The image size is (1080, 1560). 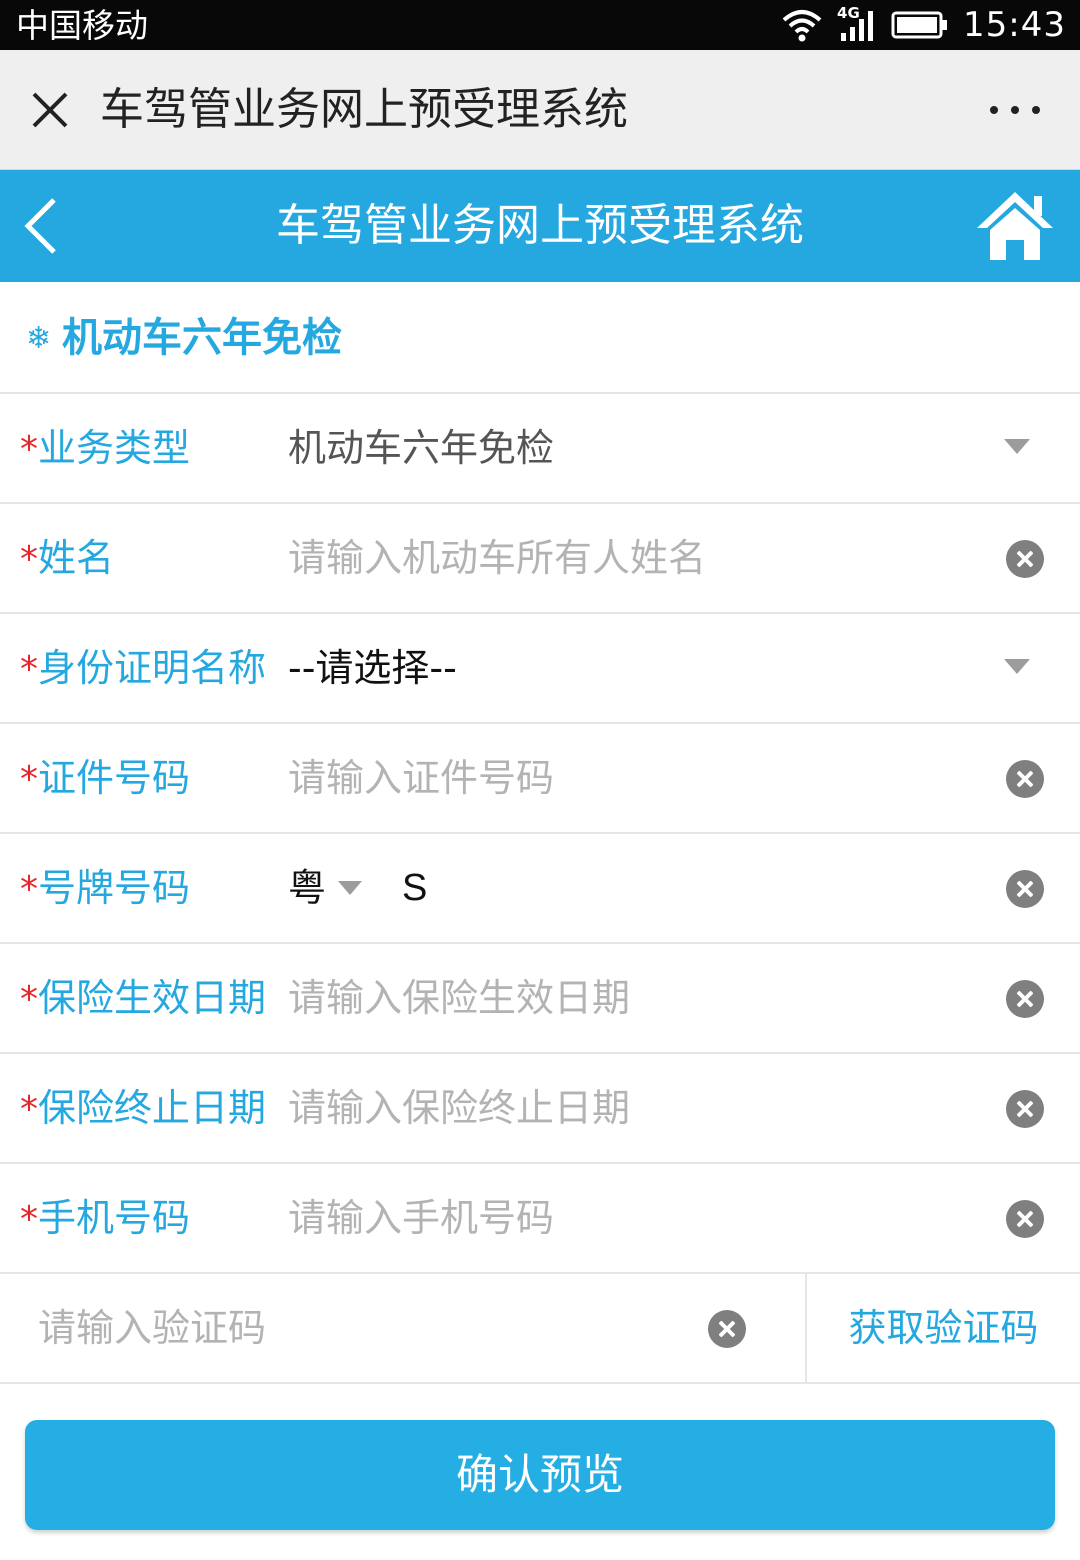 What do you see at coordinates (421, 778) in the screenshot?
I see `id-number-input: 请输入证件号码` at bounding box center [421, 778].